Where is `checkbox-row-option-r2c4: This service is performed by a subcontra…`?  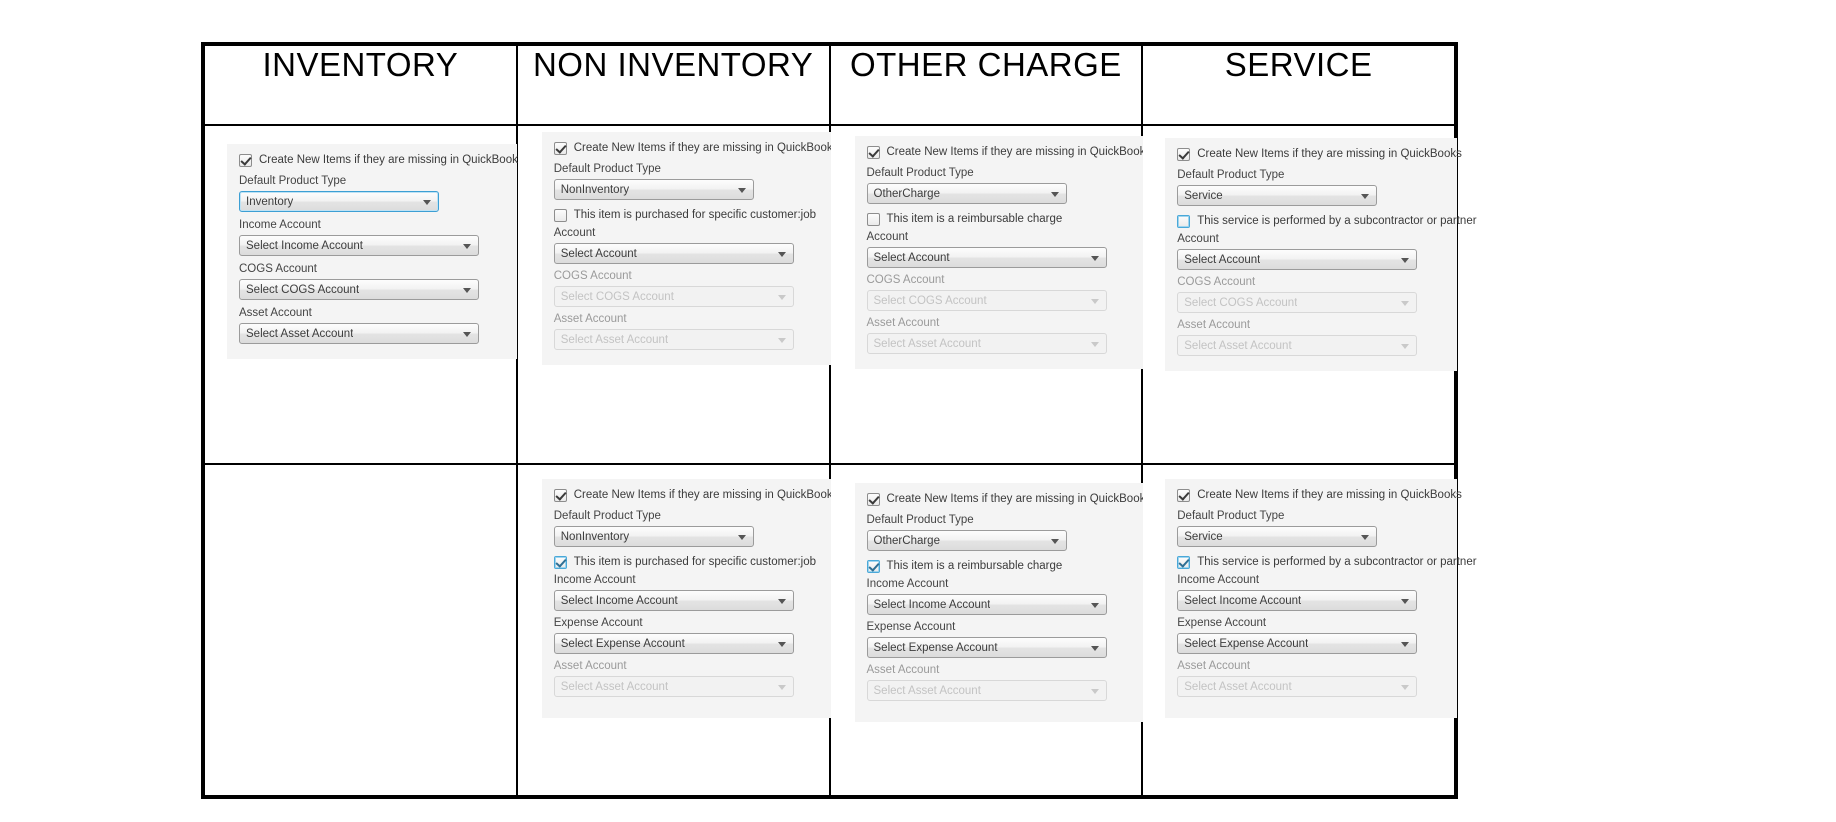 checkbox-row-option-r2c4: This service is performed by a subcontra… is located at coordinates (1327, 562).